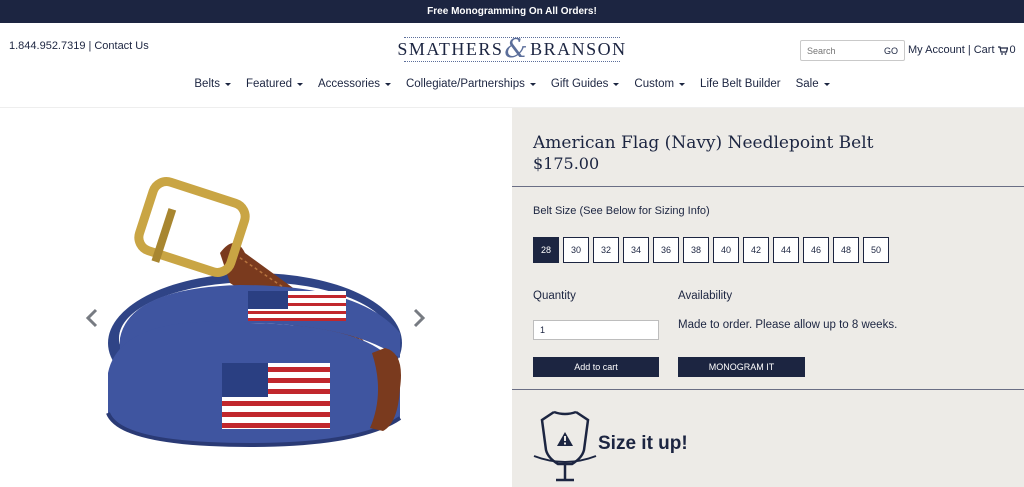 The width and height of the screenshot is (1024, 487). I want to click on size-option-34: 34, so click(636, 250).